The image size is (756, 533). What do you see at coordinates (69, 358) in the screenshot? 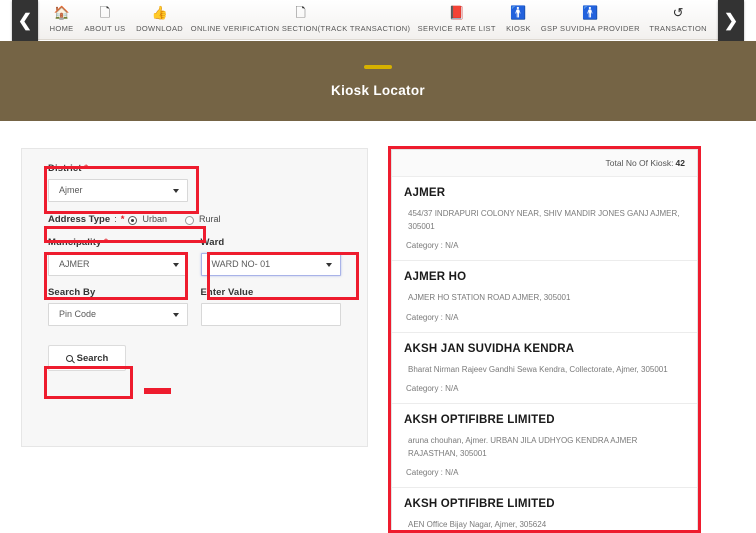
I see `search-icon` at bounding box center [69, 358].